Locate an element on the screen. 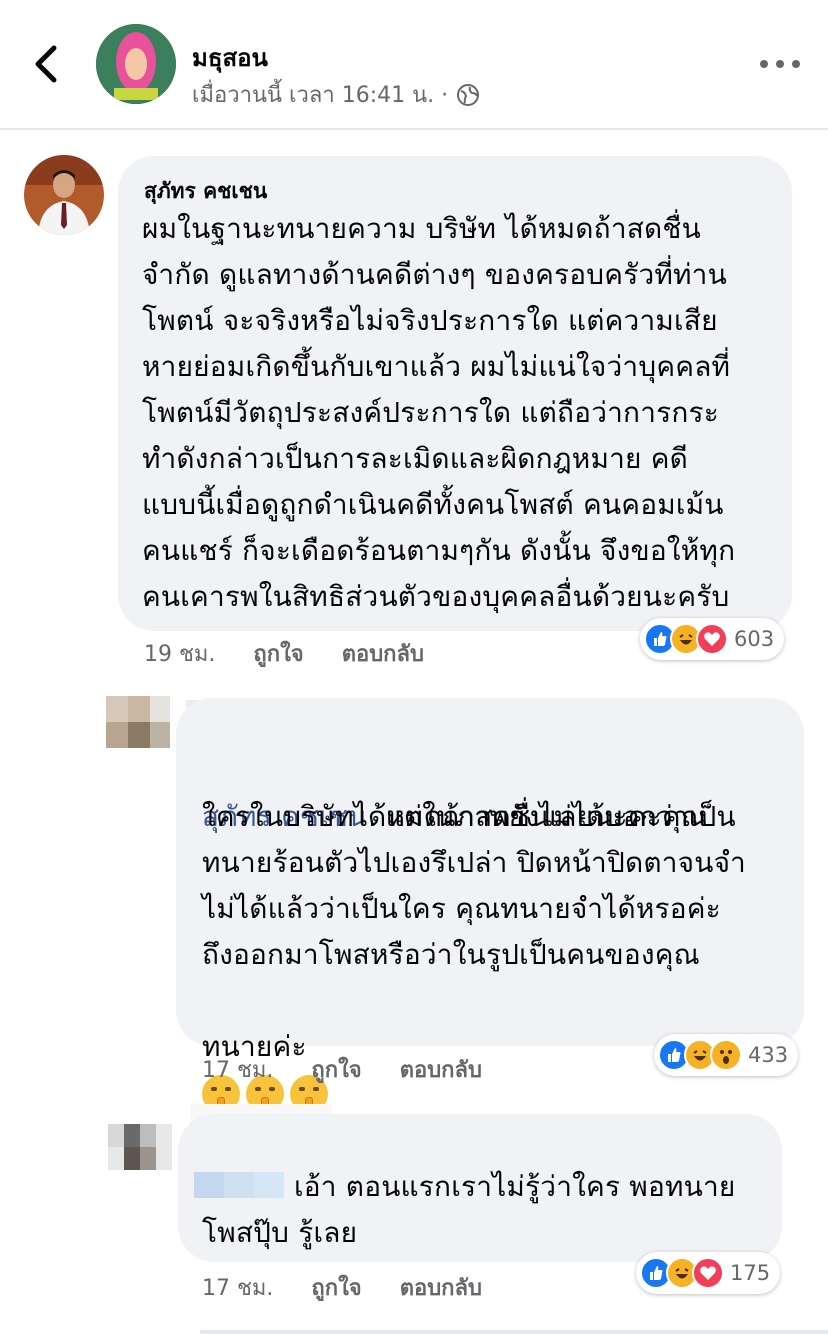 Image resolution: width=828 pixels, height=1334 pixels. post-meta: เมื่อวานนี้ เวลา 16:41 น. · is located at coordinates (336, 94).